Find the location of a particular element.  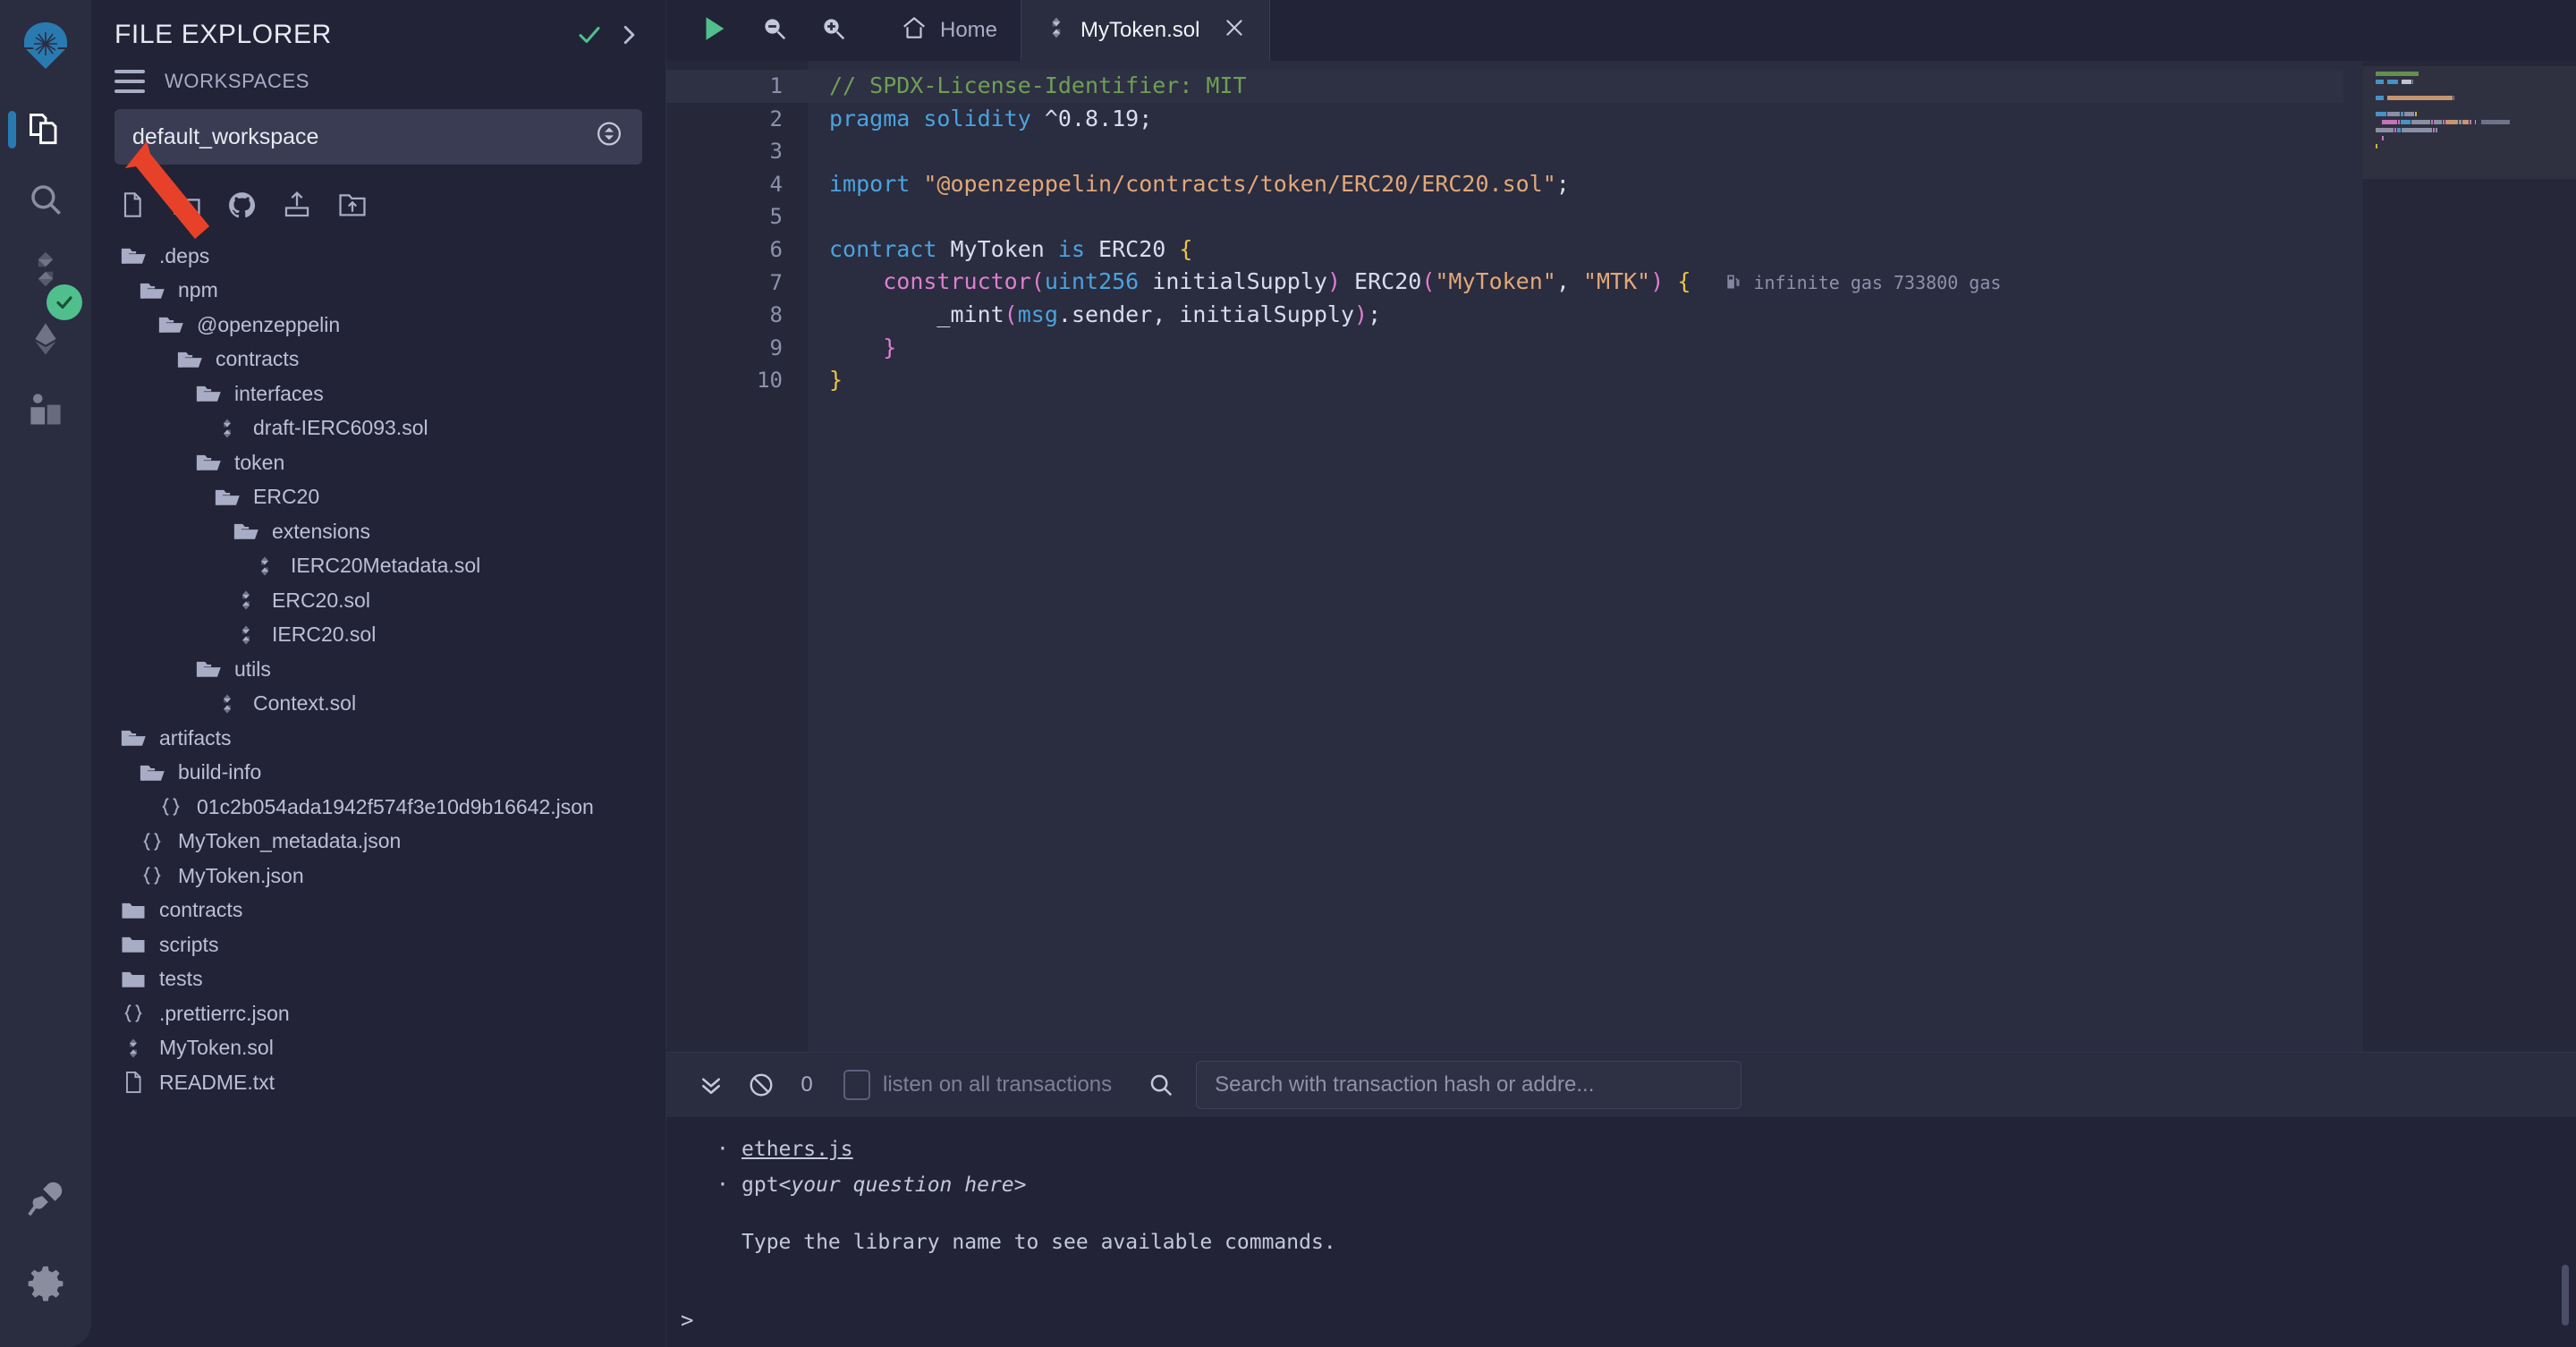

file-tree-item: draft-IERC6093.sol is located at coordinates (378, 428).